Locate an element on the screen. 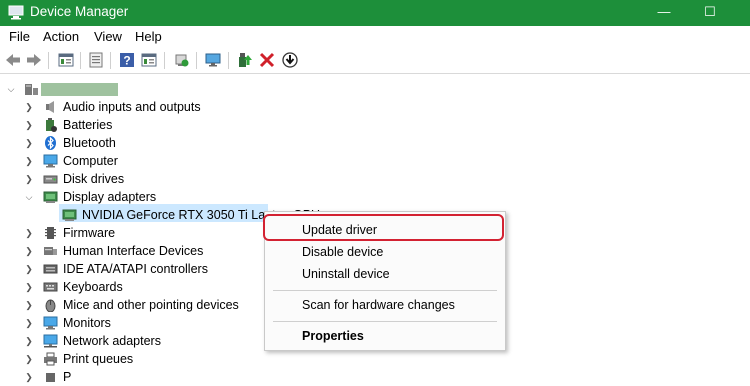 Image resolution: width=750 pixels, height=386 pixels. toolbar: ? is located at coordinates (375, 61).